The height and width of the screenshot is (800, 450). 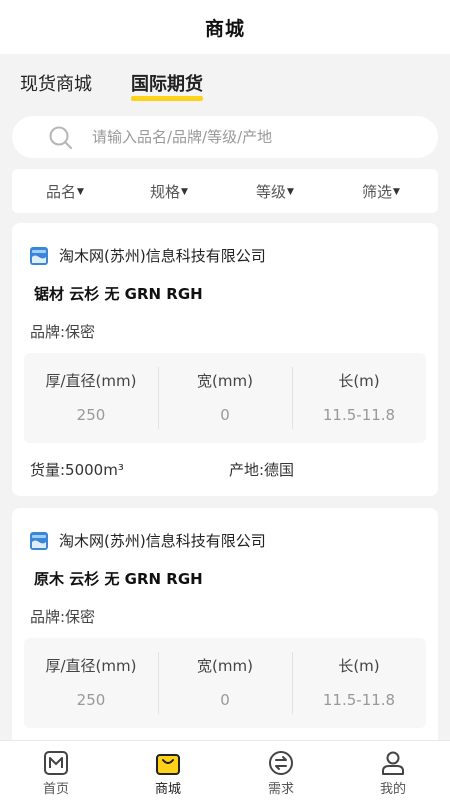 What do you see at coordinates (393, 763) in the screenshot?
I see `user-icon` at bounding box center [393, 763].